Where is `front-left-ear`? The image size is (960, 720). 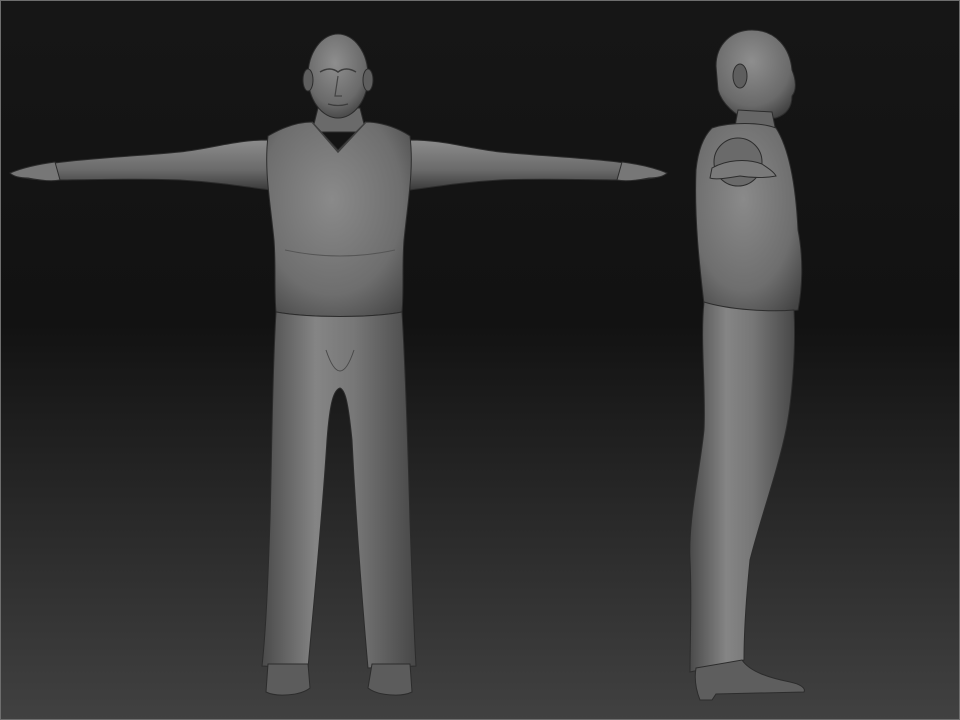
front-left-ear is located at coordinates (308, 80).